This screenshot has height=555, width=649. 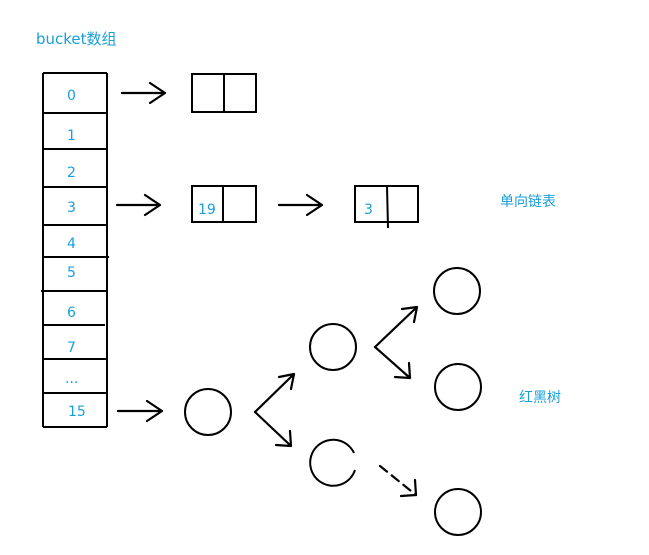 What do you see at coordinates (71, 348) in the screenshot?
I see `bucket-index: 7` at bounding box center [71, 348].